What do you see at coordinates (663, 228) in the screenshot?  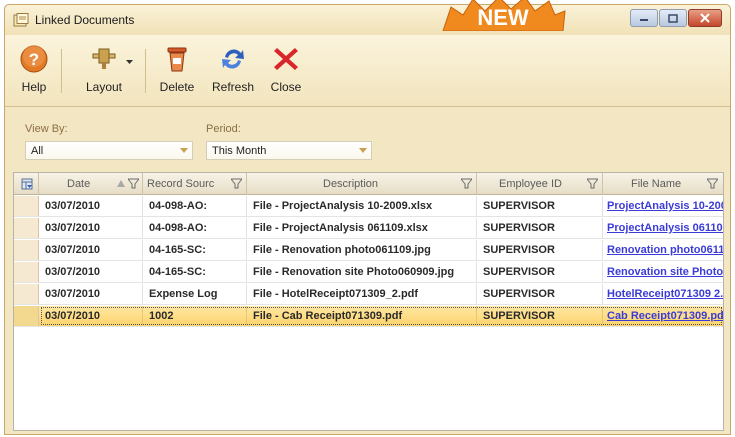 I see `file-link: ProjectAnalysis 061109` at bounding box center [663, 228].